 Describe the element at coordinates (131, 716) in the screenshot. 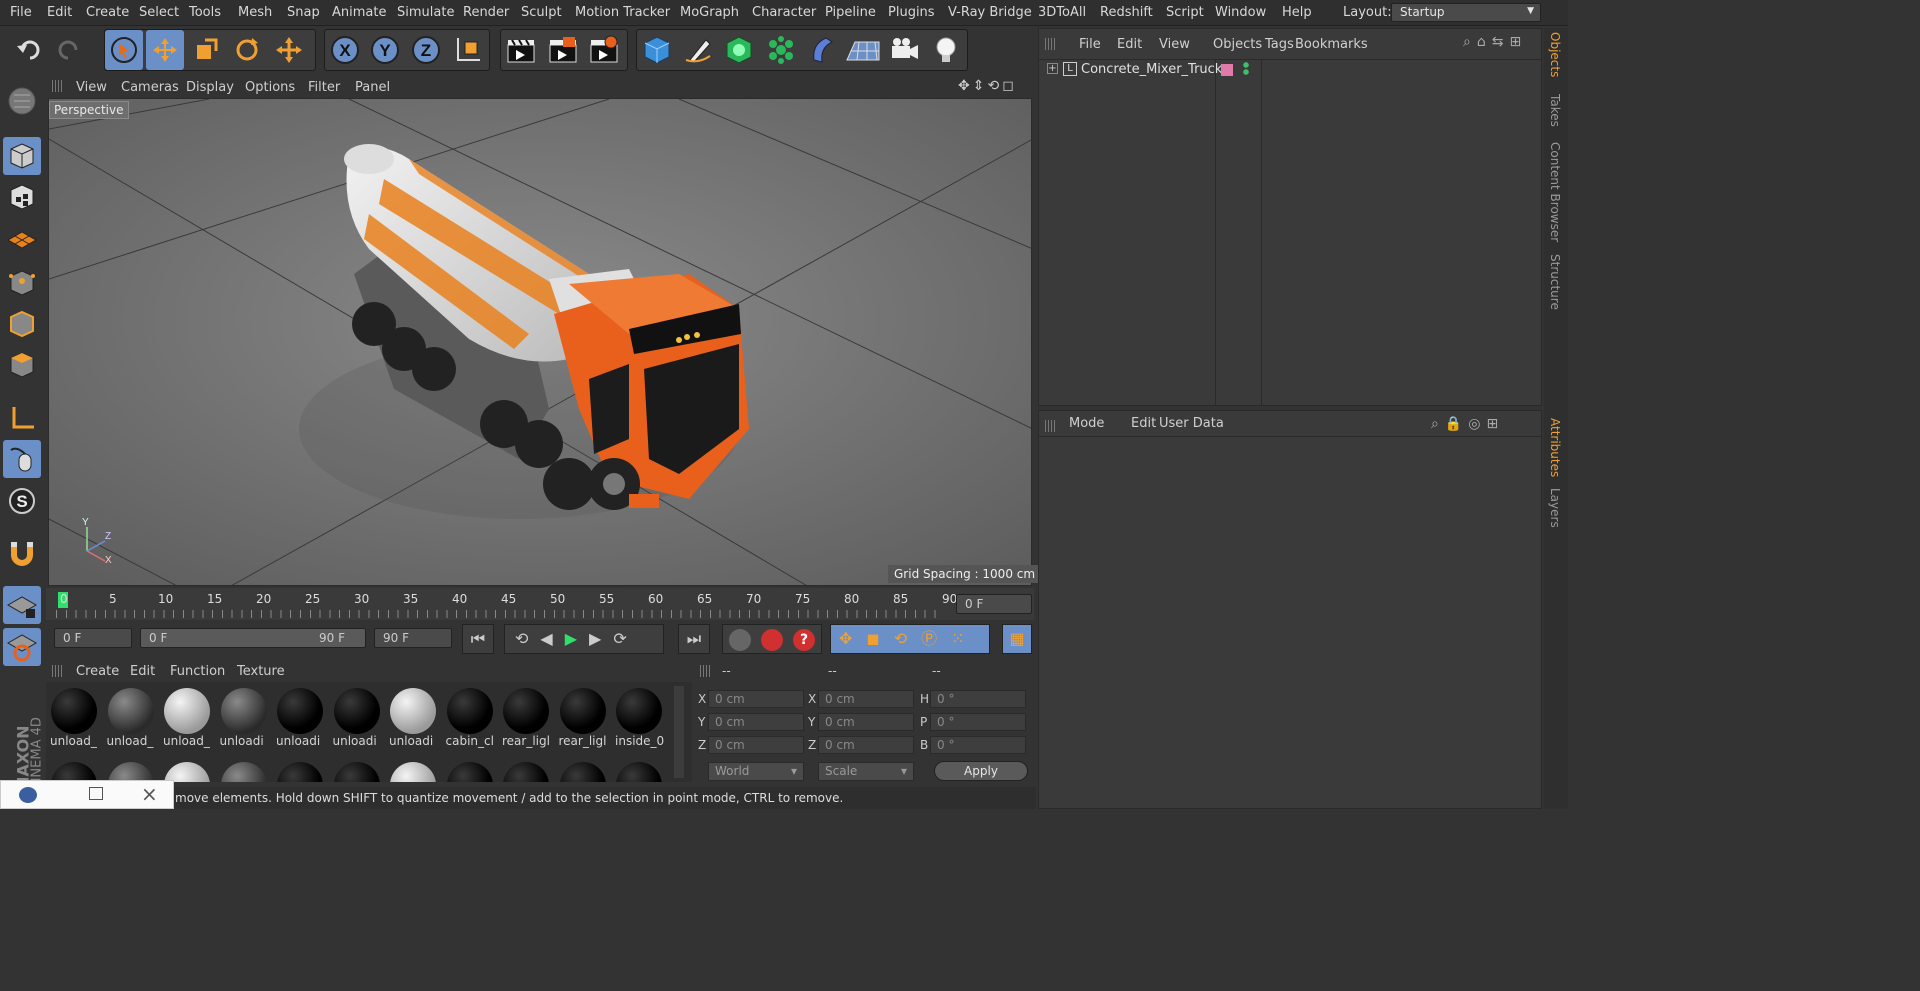

I see `material-swatch: unload_` at that location.